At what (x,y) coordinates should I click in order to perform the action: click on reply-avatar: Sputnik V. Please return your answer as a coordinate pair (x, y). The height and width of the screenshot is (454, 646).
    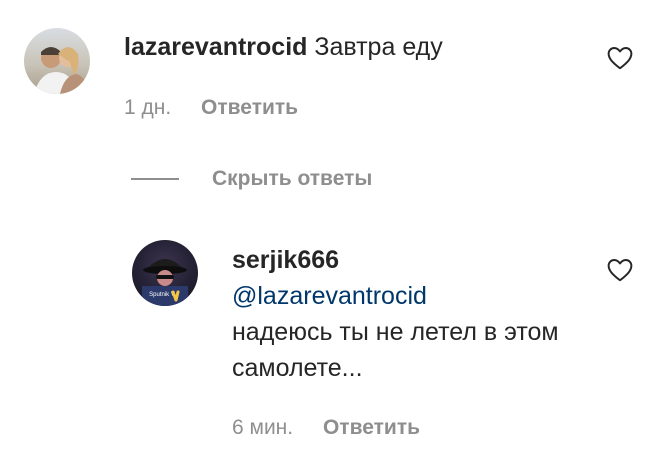
    Looking at the image, I should click on (165, 273).